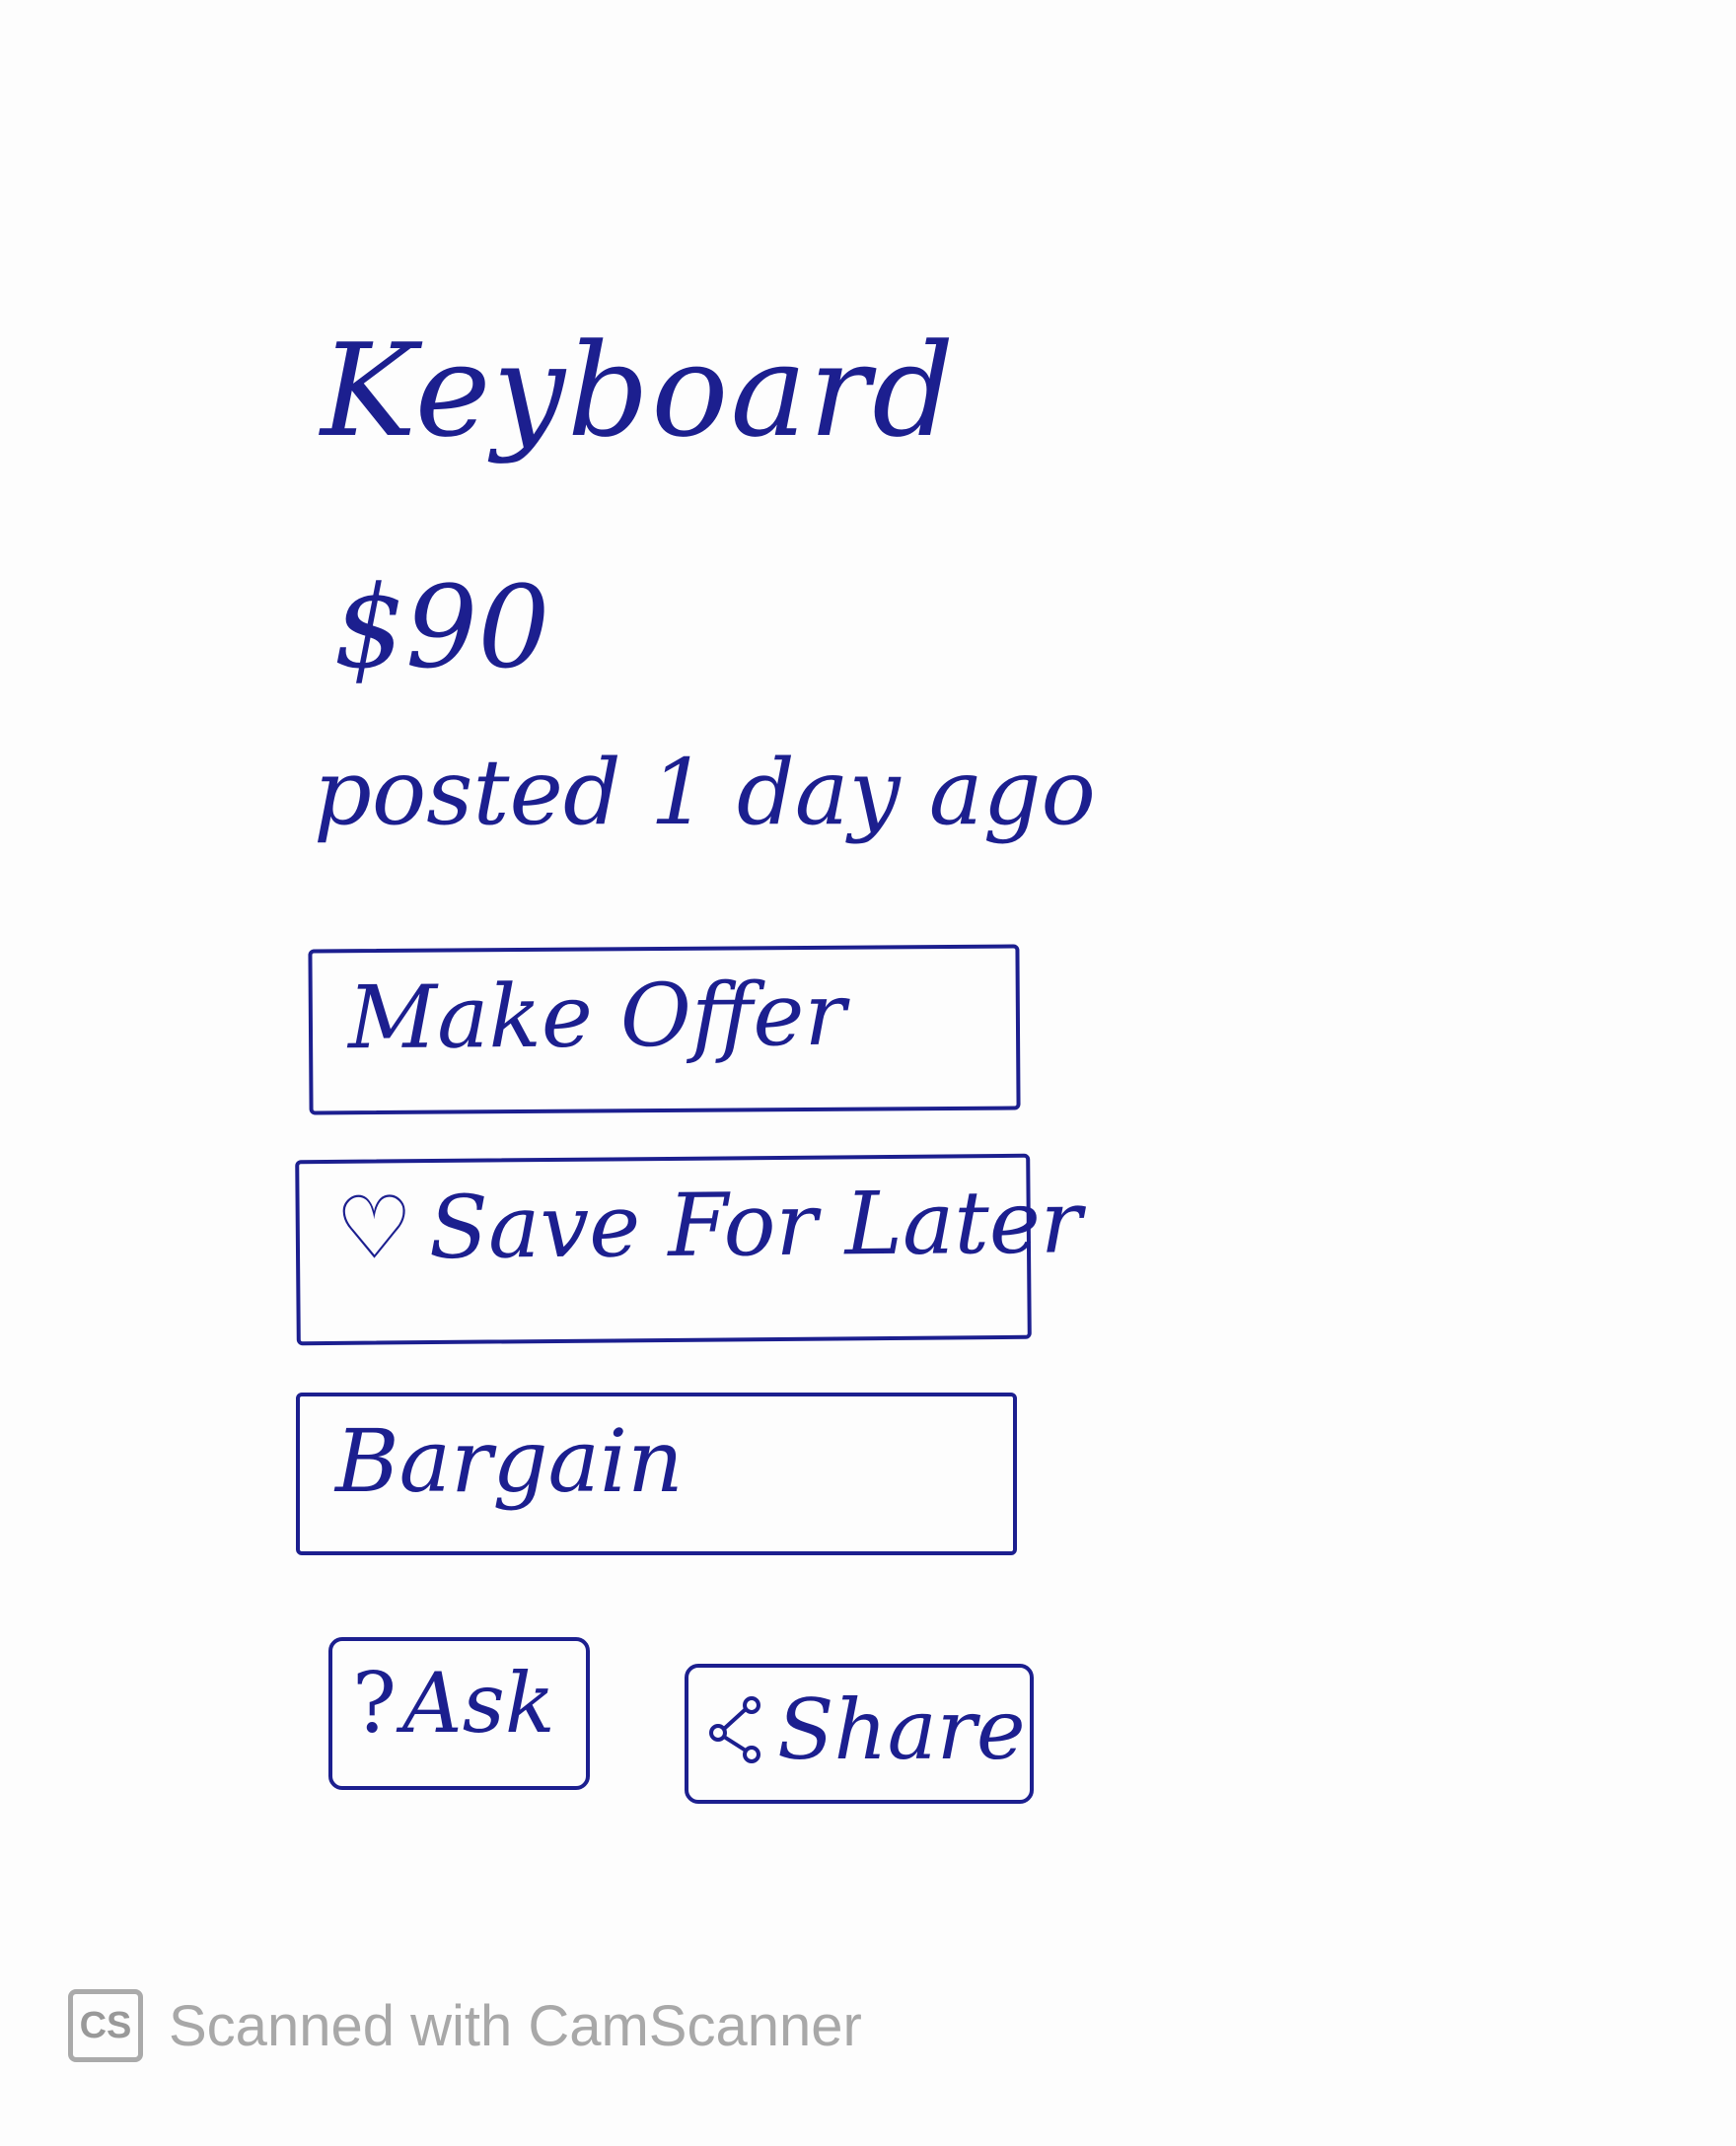  What do you see at coordinates (737, 1733) in the screenshot?
I see `share-icon` at bounding box center [737, 1733].